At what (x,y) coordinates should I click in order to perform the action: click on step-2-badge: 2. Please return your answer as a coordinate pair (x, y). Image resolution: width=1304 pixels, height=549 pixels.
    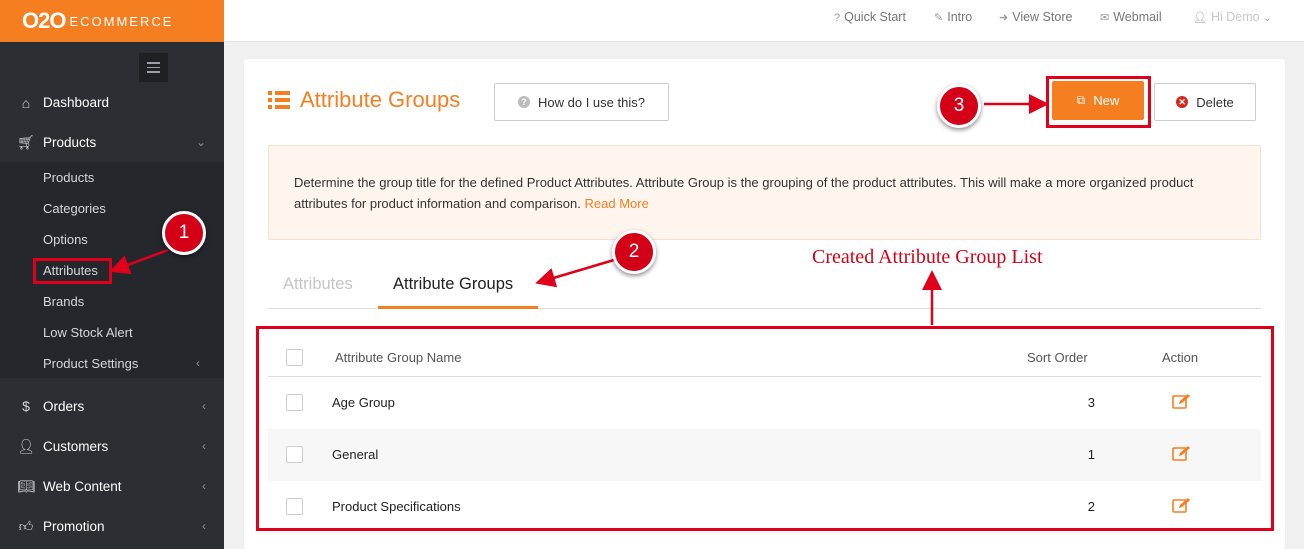
    Looking at the image, I should click on (634, 252).